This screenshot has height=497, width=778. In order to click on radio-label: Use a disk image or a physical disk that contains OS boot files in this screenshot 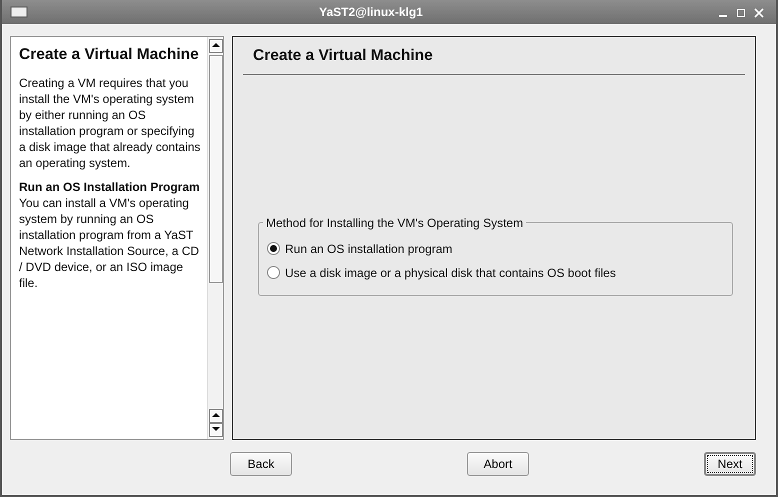, I will do `click(450, 273)`.